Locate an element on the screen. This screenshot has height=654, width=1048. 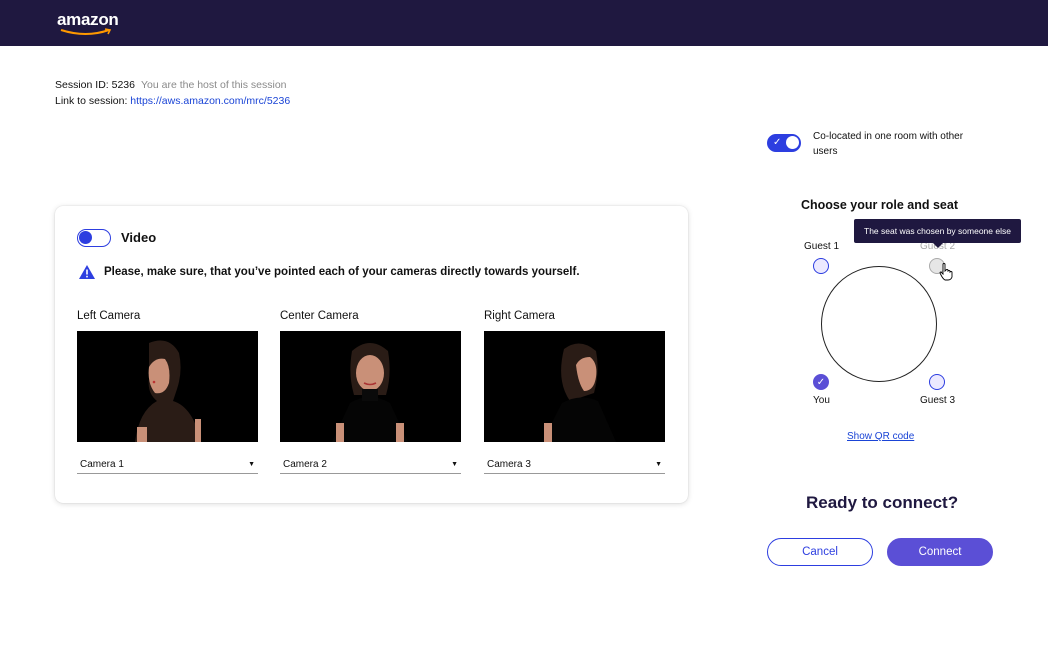
role-title: Choose your role and seat is located at coordinates (879, 205).